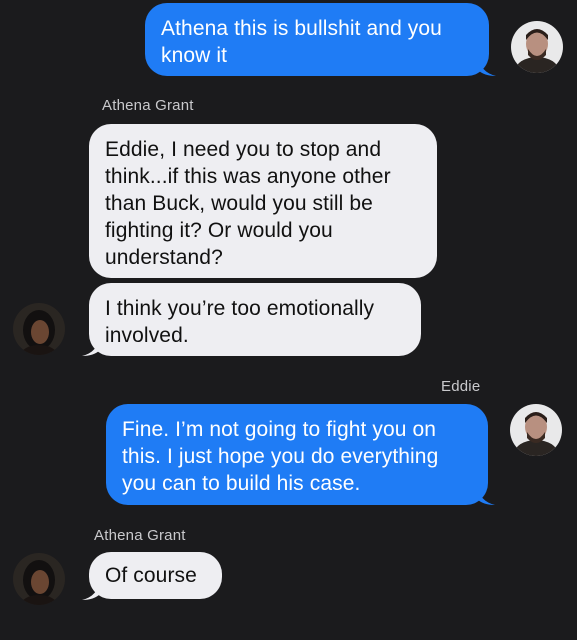 Image resolution: width=577 pixels, height=640 pixels. Describe the element at coordinates (255, 319) in the screenshot. I see `incoming-message-bubble: I think you’re too emotionally involved.` at that location.